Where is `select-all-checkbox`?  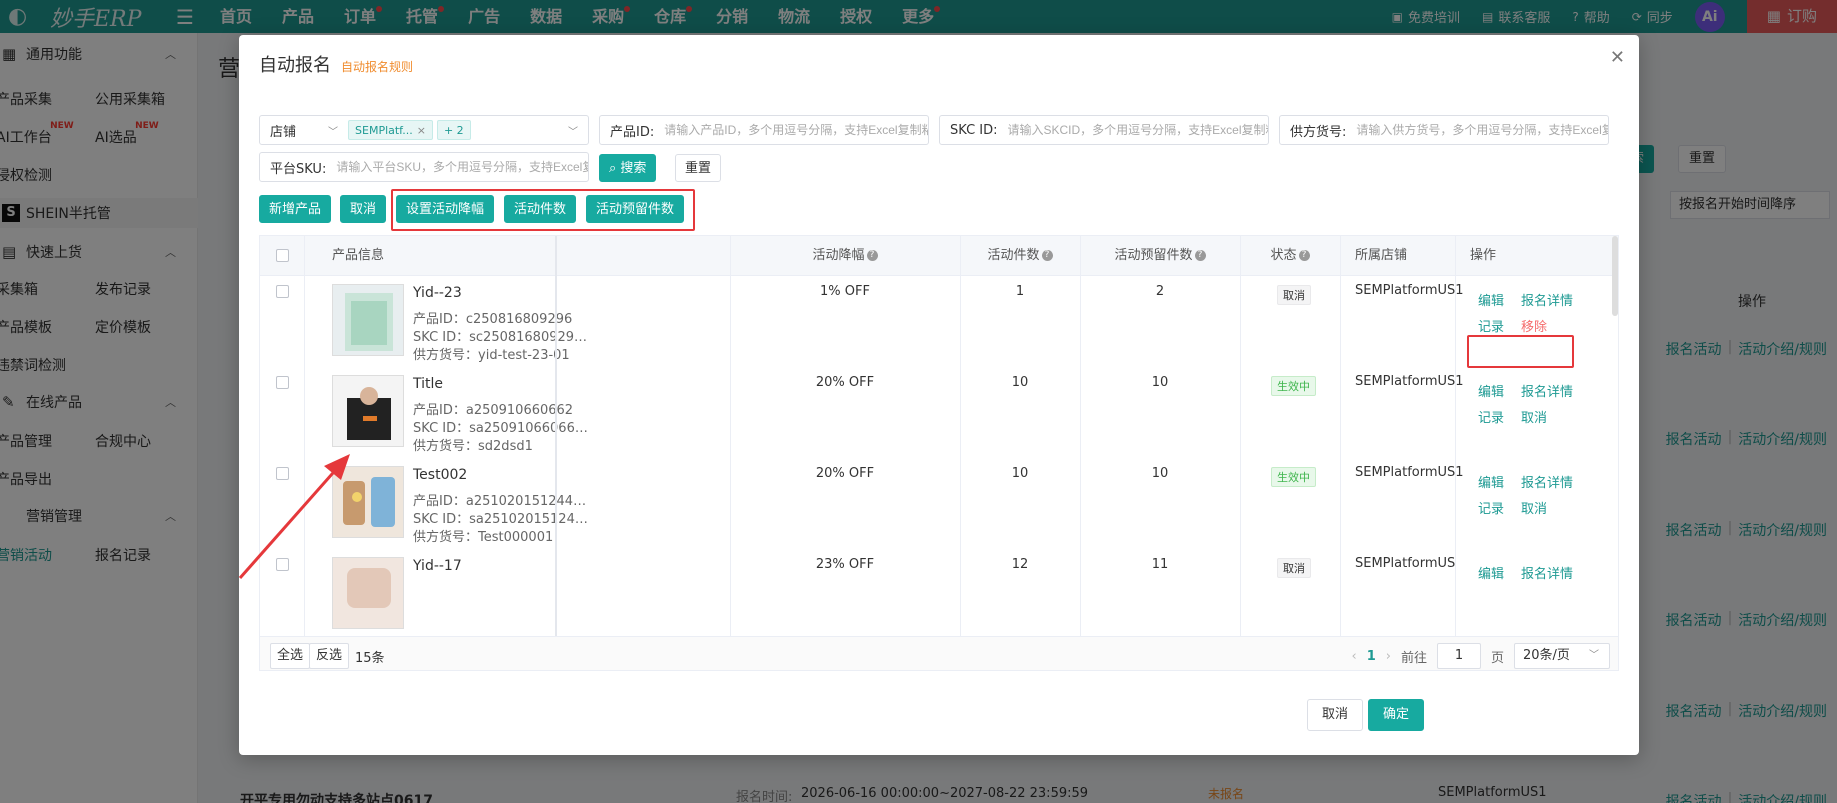 select-all-checkbox is located at coordinates (282, 255).